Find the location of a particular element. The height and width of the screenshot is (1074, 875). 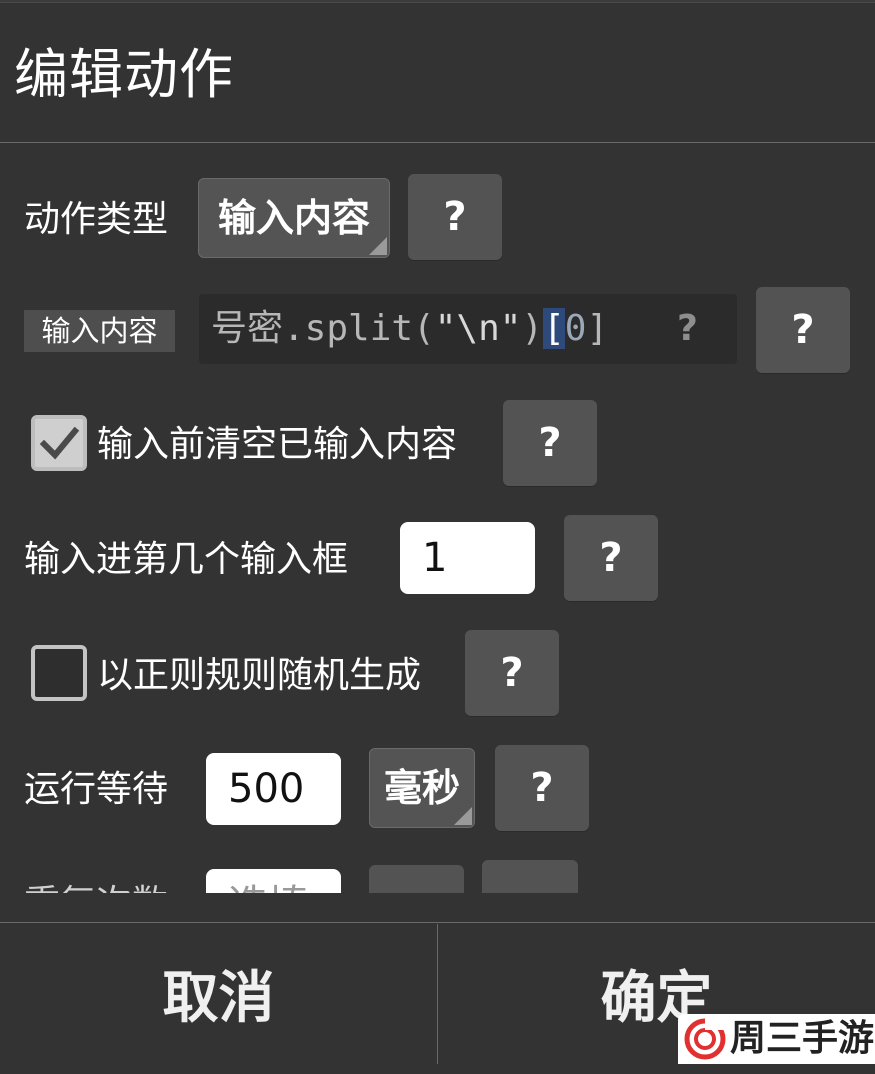

repeat-count-label: 重复次数 is located at coordinates (96, 887).